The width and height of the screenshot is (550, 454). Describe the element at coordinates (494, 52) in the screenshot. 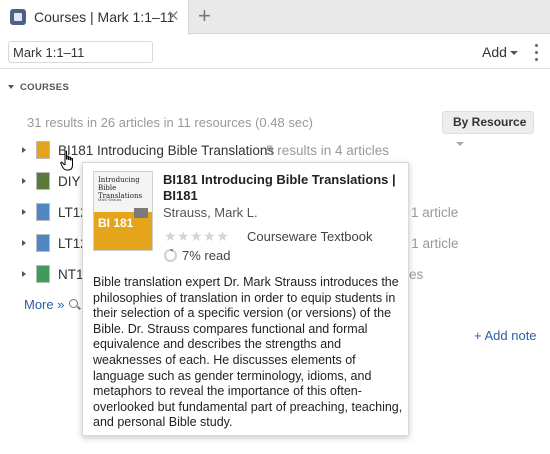

I see `add-button-label: Add` at that location.